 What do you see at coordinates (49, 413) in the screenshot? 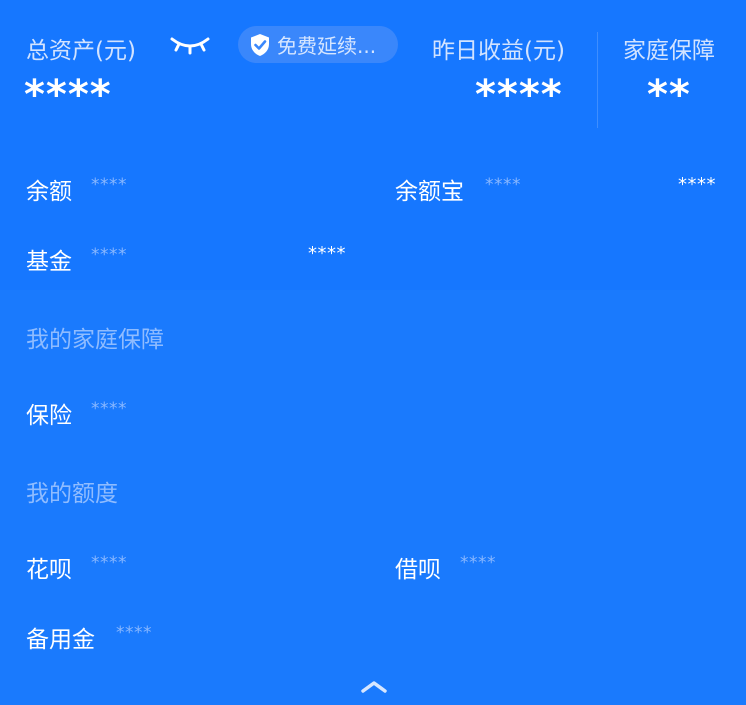
I see `insurance-label: 保险` at bounding box center [49, 413].